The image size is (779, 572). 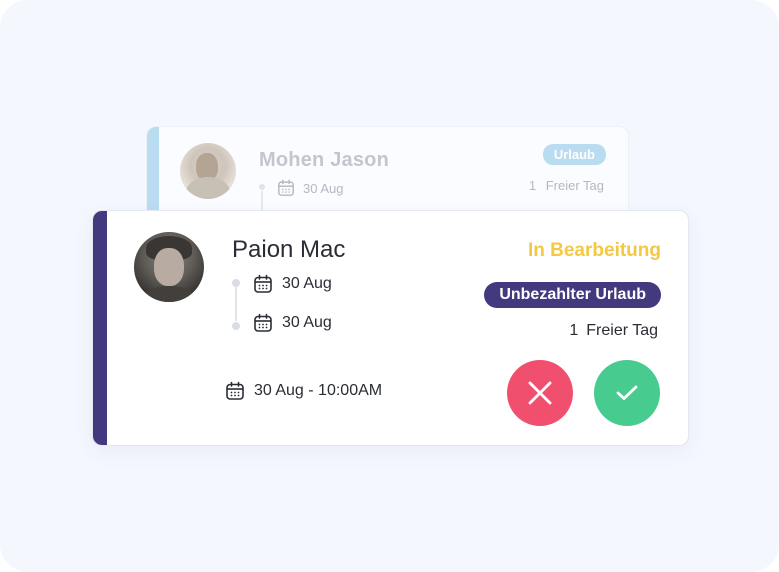 I want to click on employee-name: Mohen Jason, so click(x=324, y=160).